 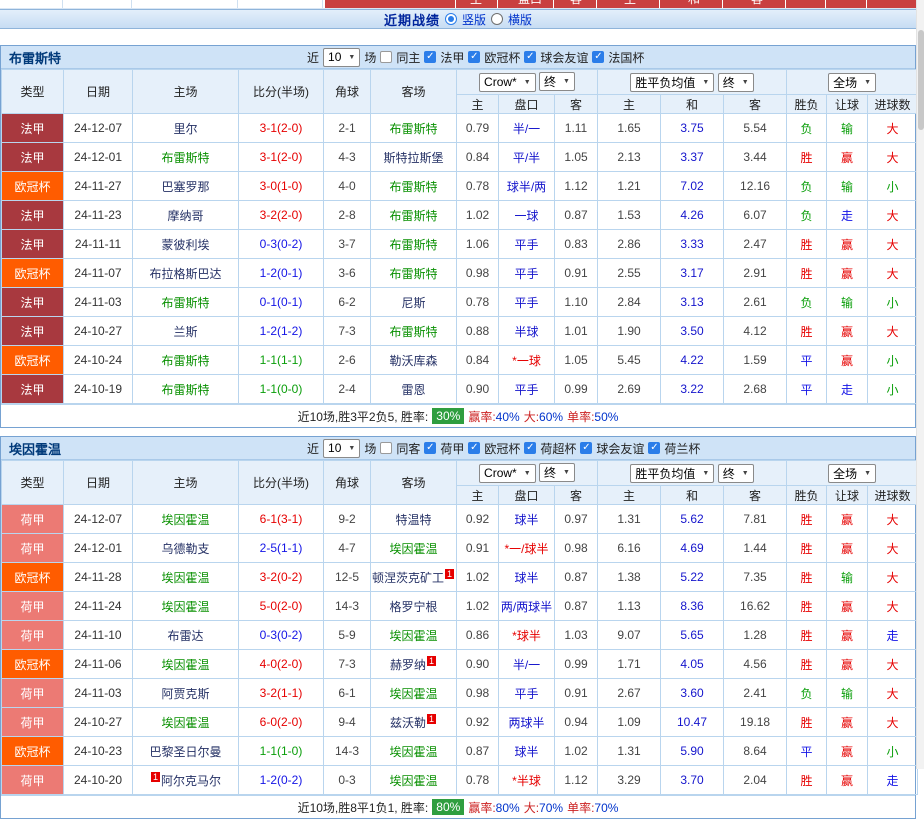 I want to click on match-score: 3-0(1-0), so click(x=281, y=186).